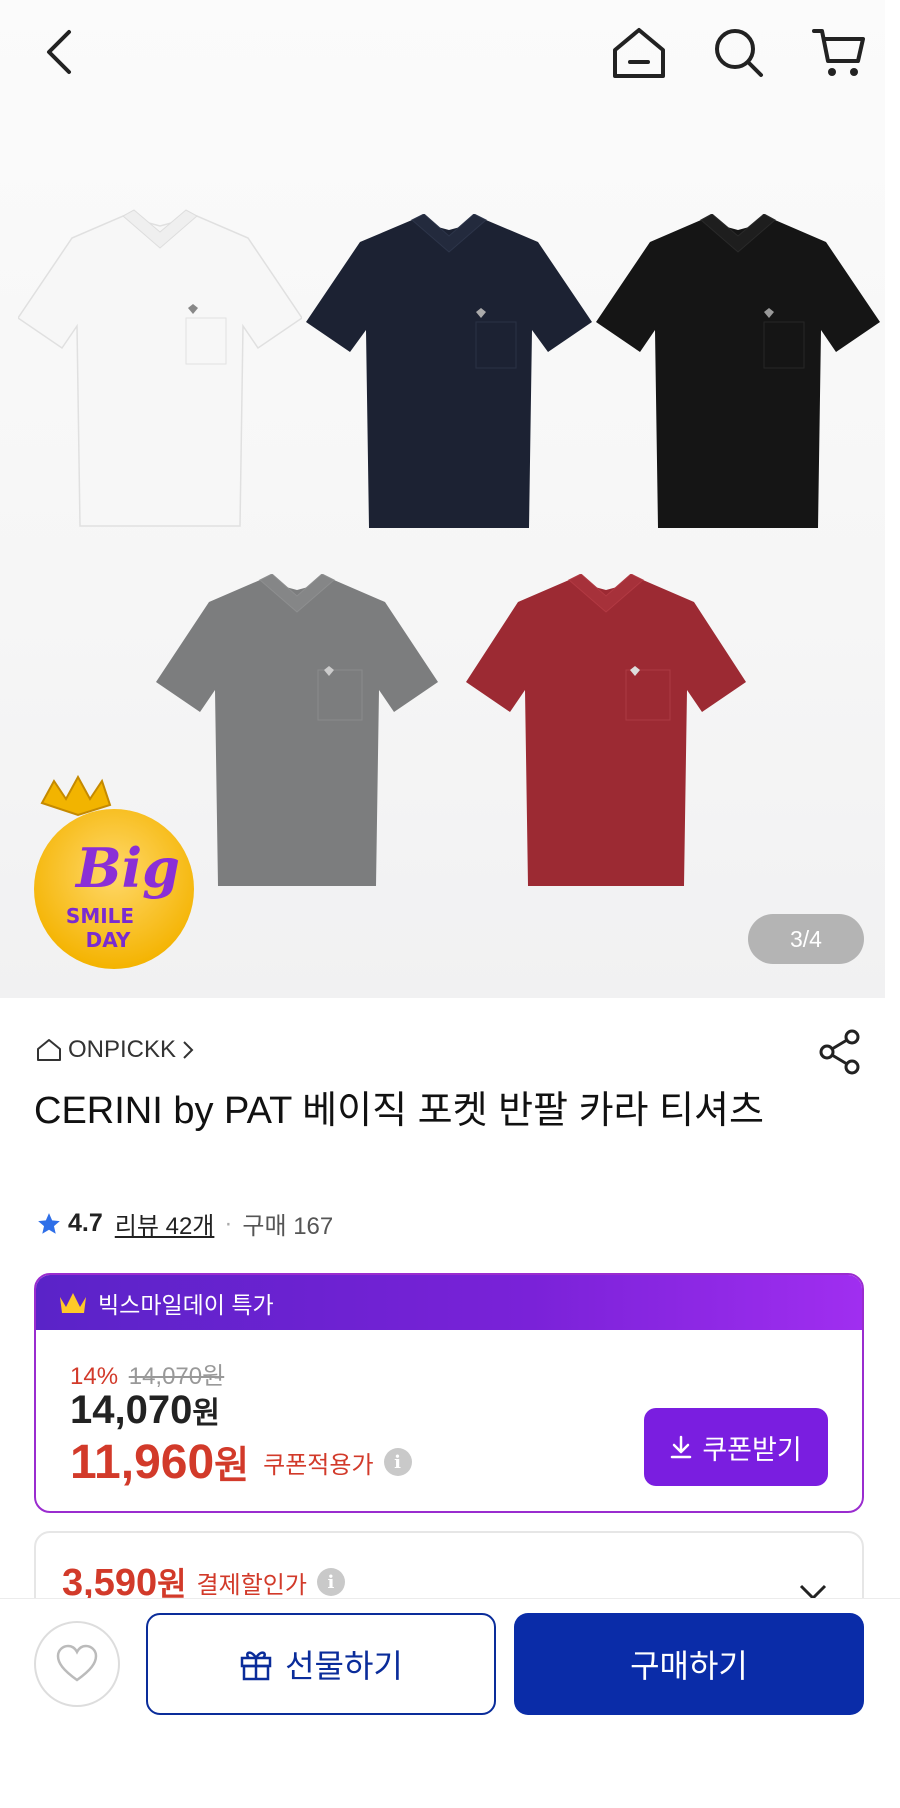  I want to click on share-icon, so click(839, 1052).